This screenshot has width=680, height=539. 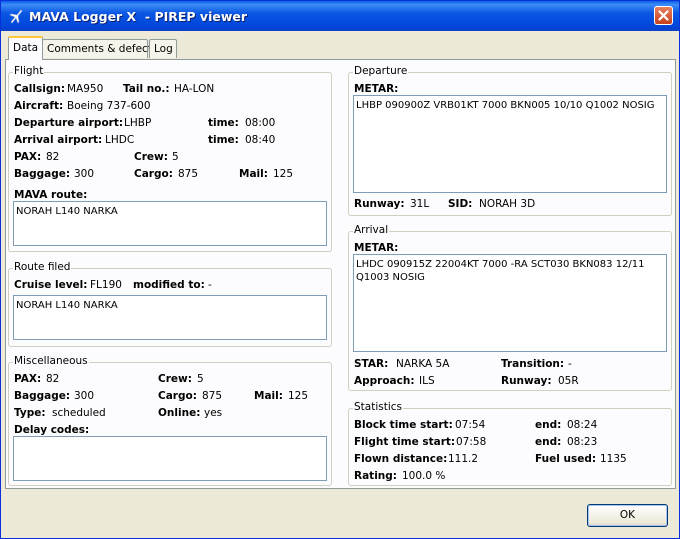 What do you see at coordinates (548, 425) in the screenshot?
I see `block-time-end-label: end:` at bounding box center [548, 425].